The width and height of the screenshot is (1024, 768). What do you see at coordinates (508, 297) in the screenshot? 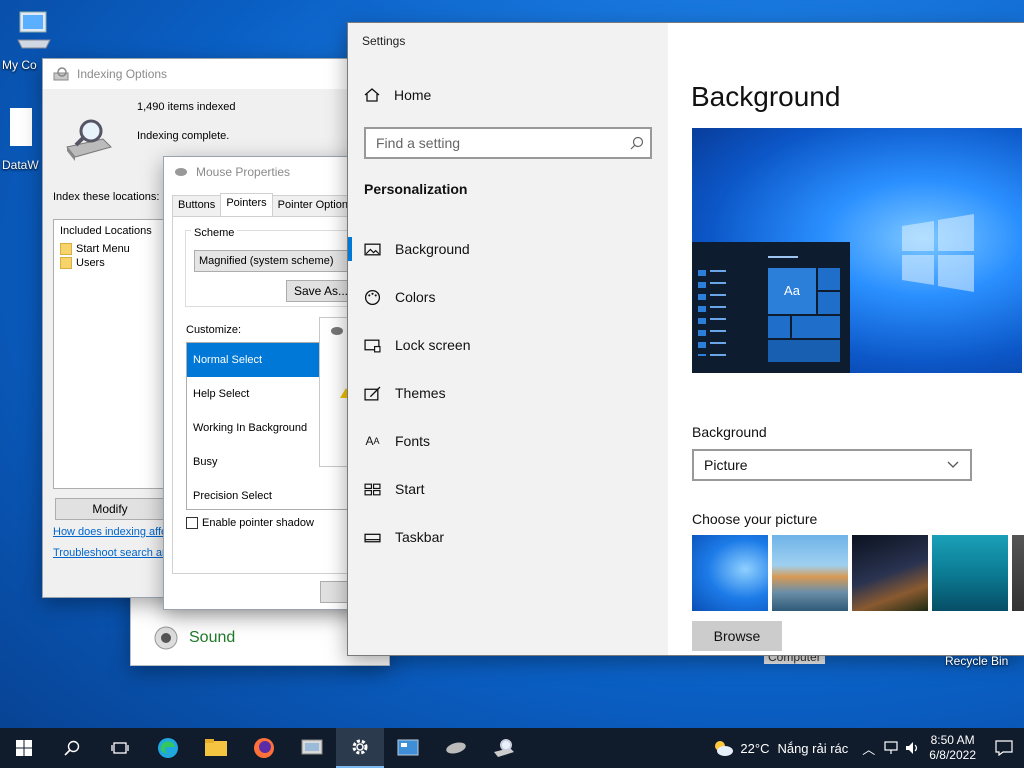
I see `sidebar-item-colors: Colors` at bounding box center [508, 297].